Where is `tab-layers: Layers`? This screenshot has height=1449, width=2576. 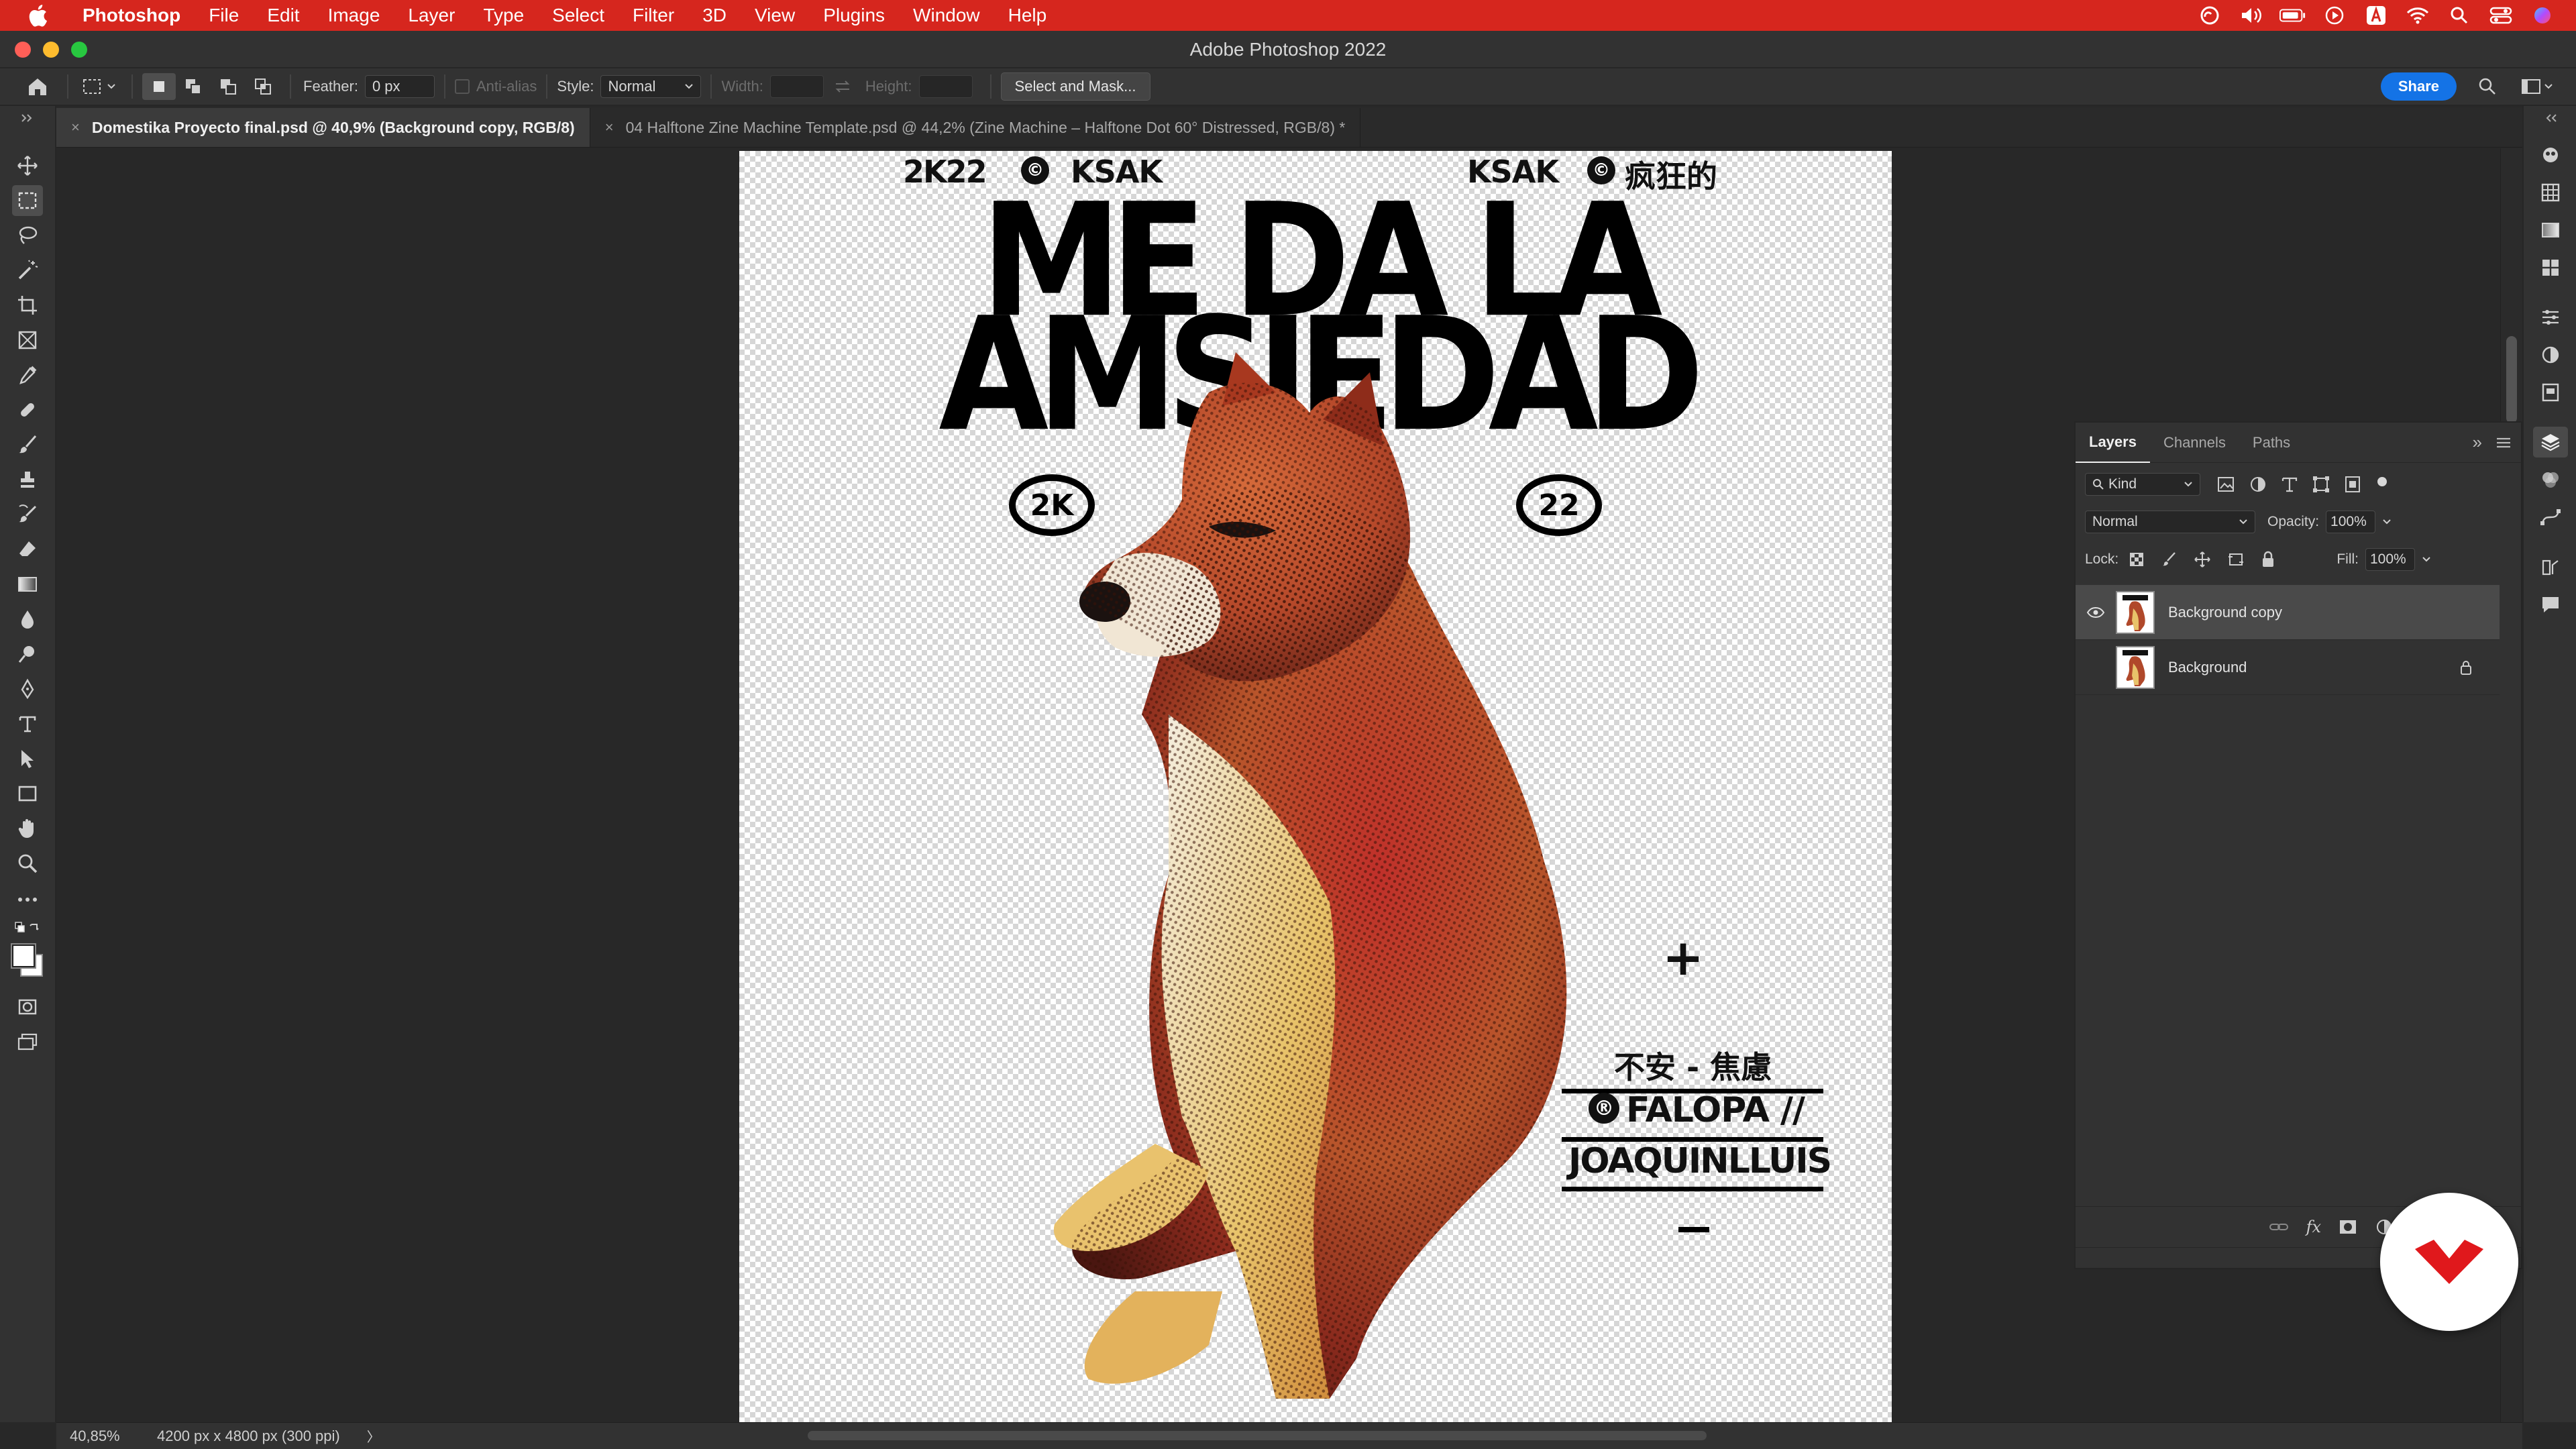
tab-layers: Layers is located at coordinates (2113, 443).